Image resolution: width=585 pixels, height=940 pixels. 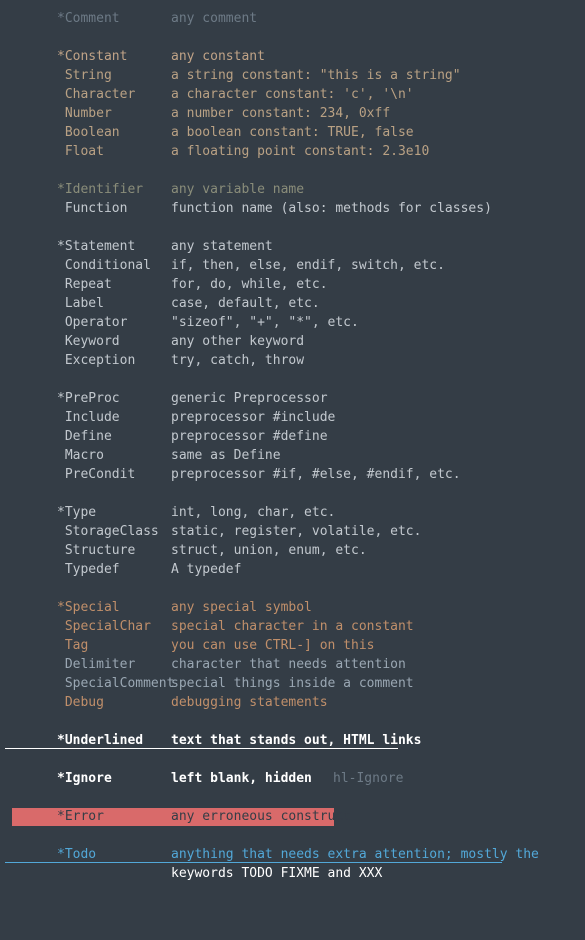 I want to click on group-desc-underlined: text that stands out, HTML links, so click(x=296, y=740).